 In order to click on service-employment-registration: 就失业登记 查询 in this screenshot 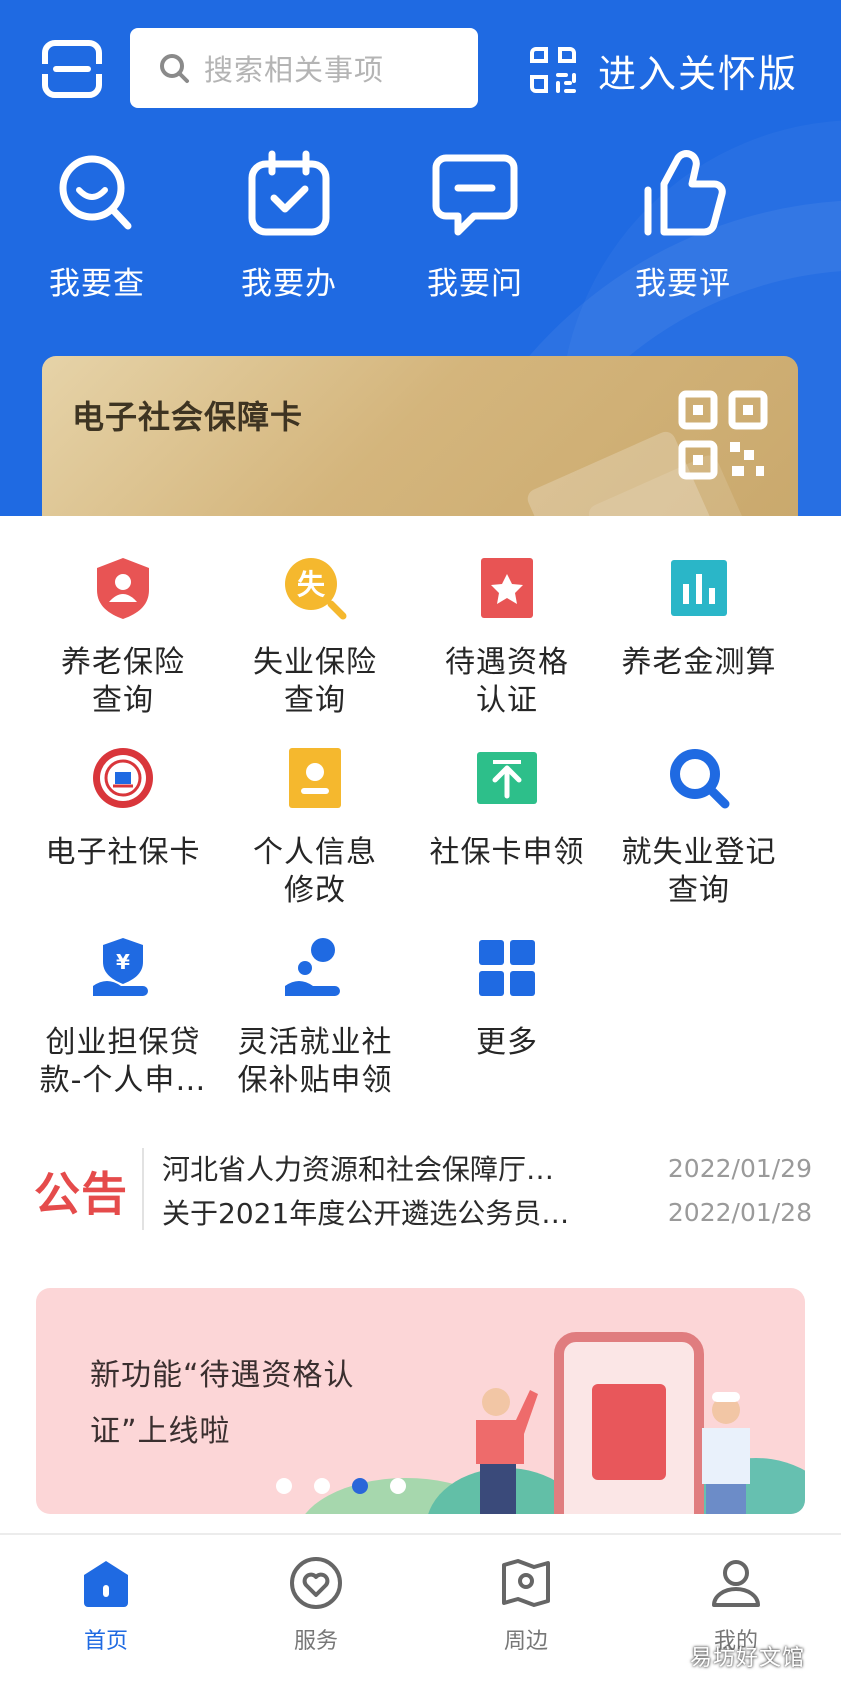, I will do `click(699, 828)`.